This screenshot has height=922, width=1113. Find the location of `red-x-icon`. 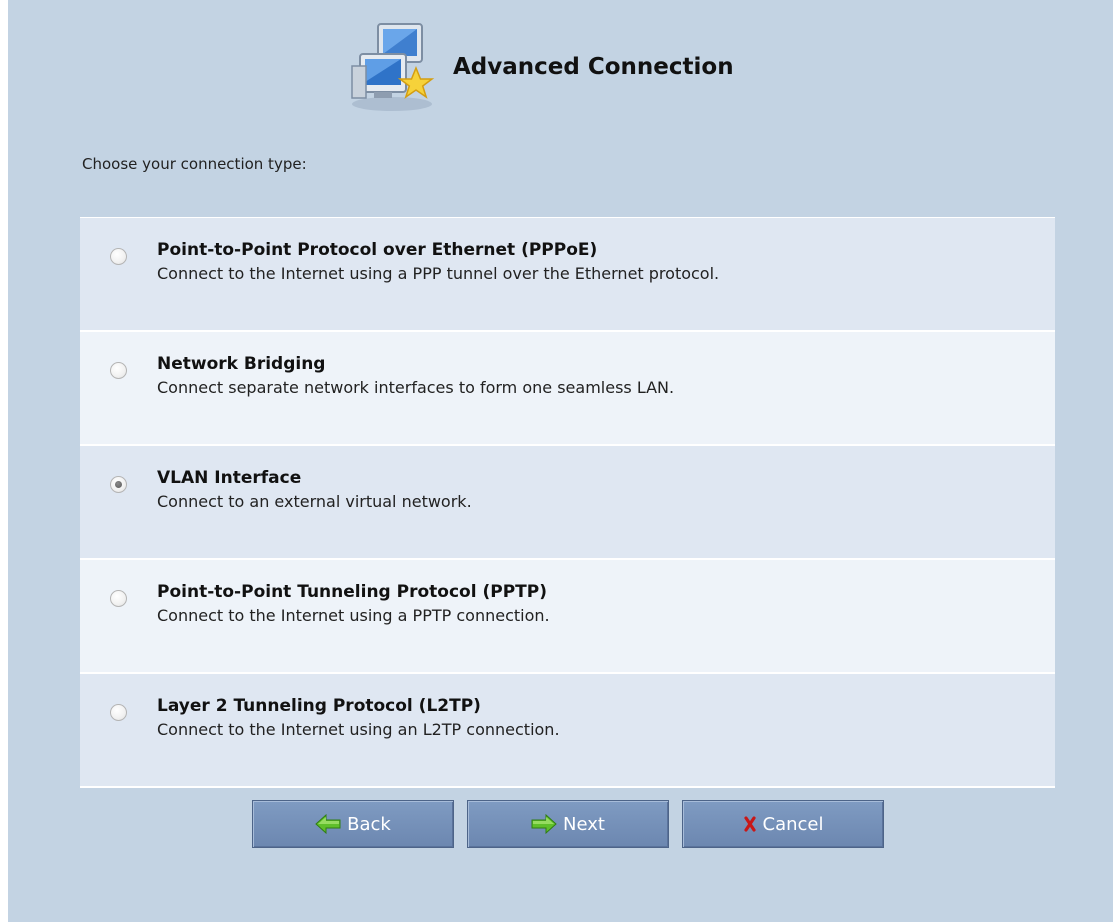

red-x-icon is located at coordinates (750, 824).